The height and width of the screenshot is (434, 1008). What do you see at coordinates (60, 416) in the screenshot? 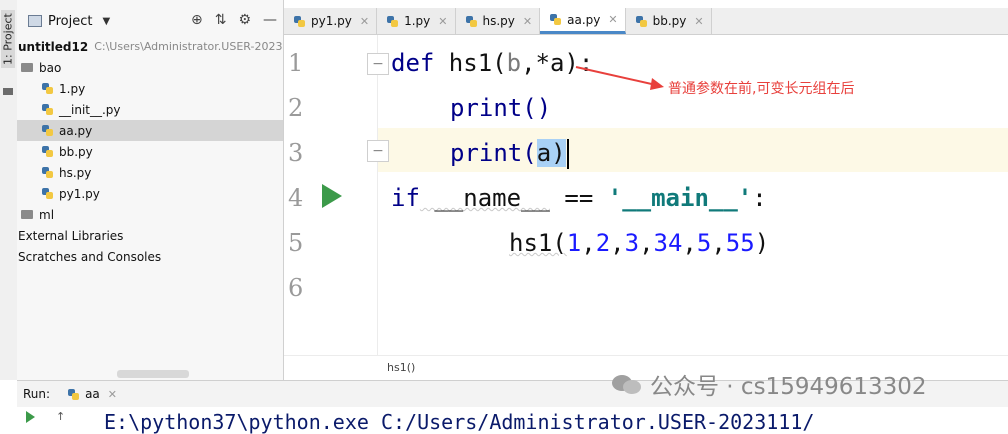
I see `scroll-up-icon: ↑` at bounding box center [60, 416].